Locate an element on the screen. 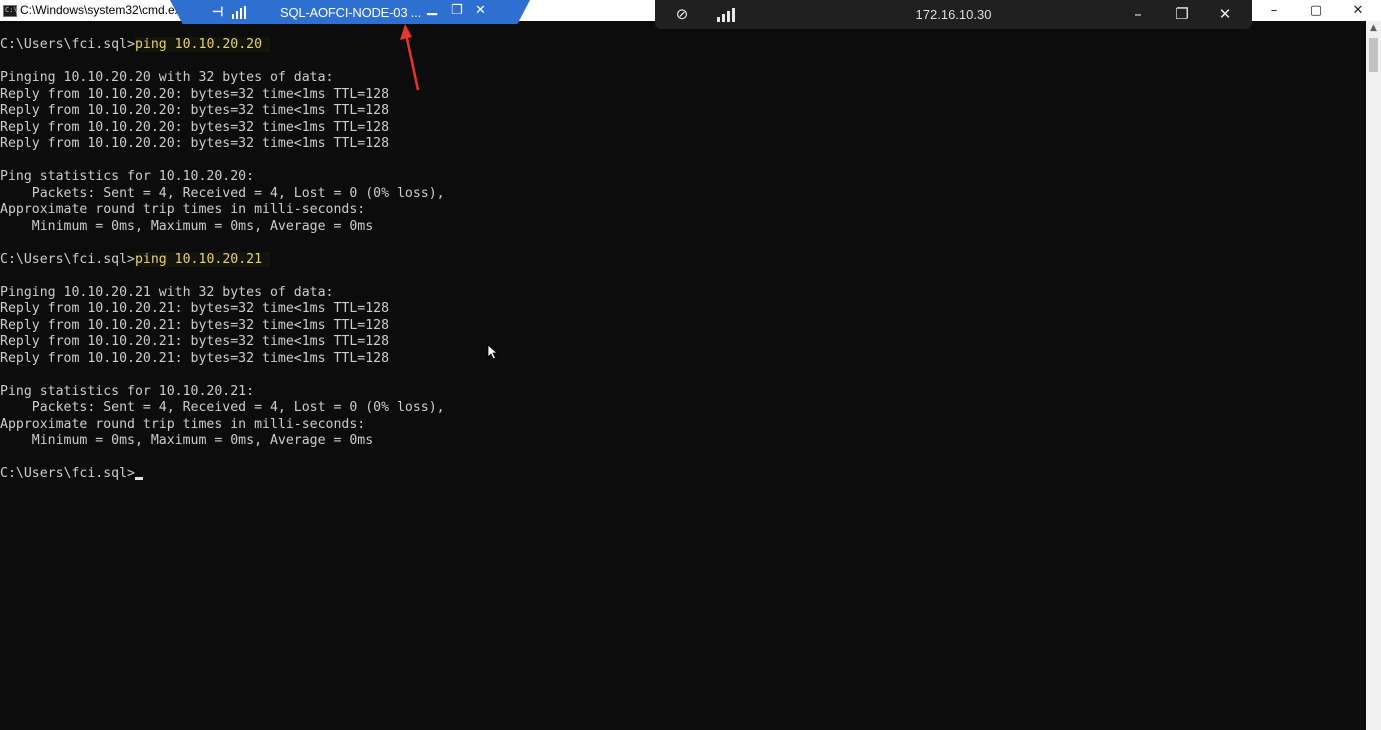 The image size is (1381, 730). scroll-up-arrow-icon: ▲ is located at coordinates (1373, 28).